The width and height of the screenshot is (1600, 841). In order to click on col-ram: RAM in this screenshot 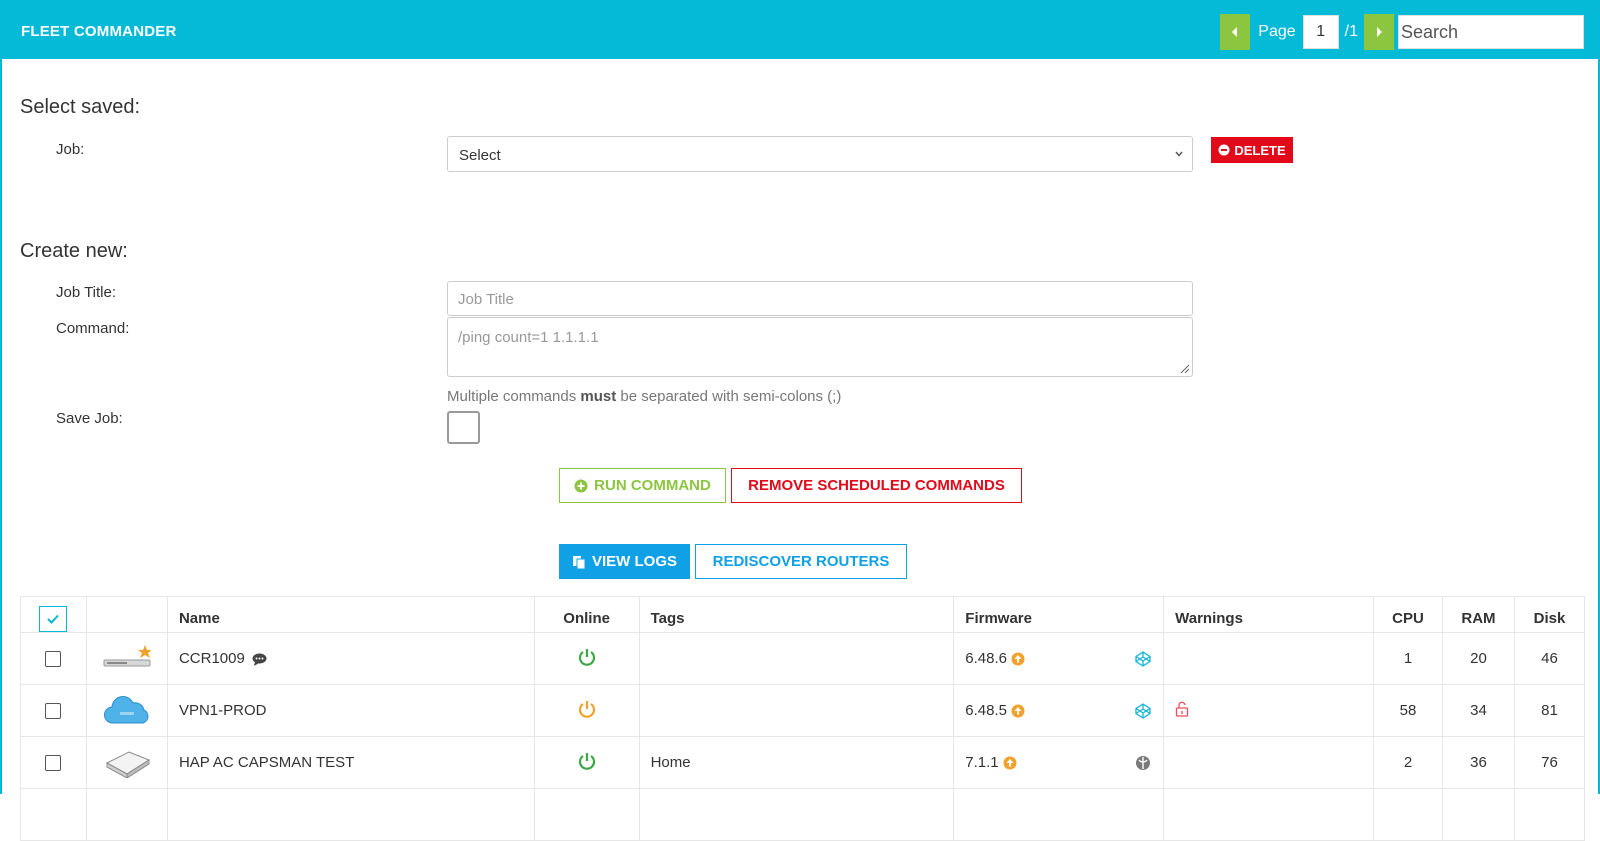, I will do `click(1478, 614)`.